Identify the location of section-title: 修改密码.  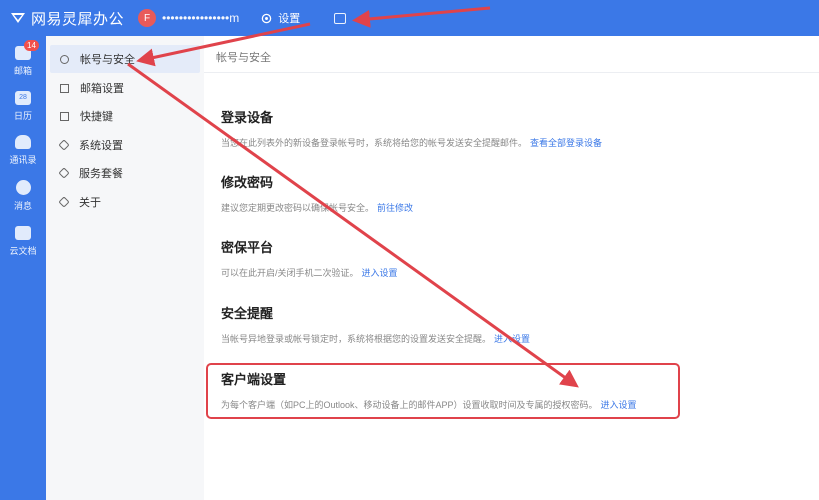
(247, 182).